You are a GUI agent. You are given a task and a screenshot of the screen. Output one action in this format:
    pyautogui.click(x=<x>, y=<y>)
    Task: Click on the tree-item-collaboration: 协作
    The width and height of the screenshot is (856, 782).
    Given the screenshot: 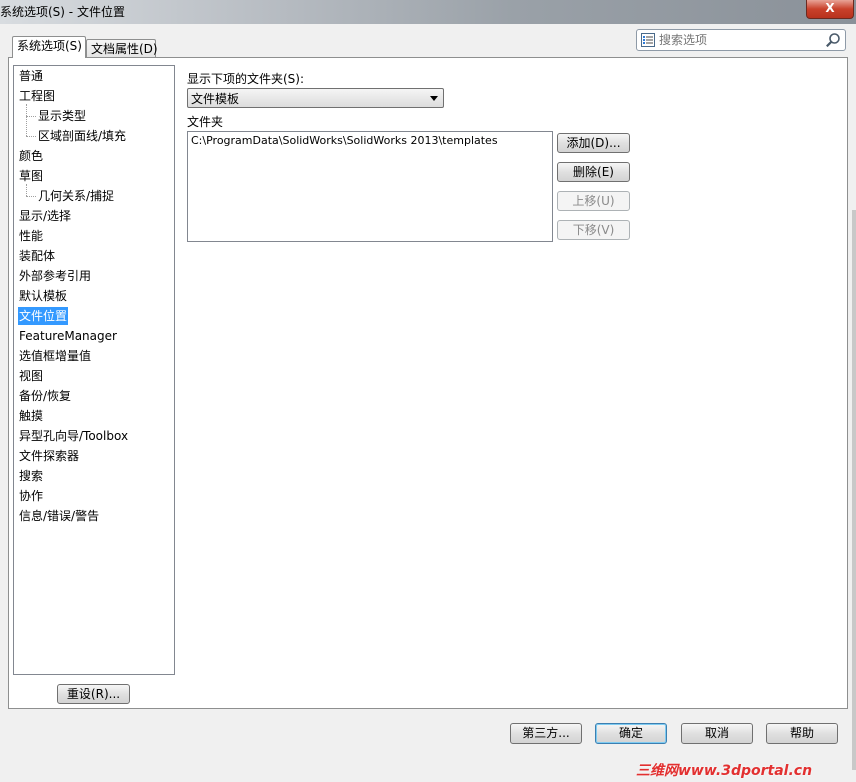 What is the action you would take?
    pyautogui.click(x=31, y=496)
    